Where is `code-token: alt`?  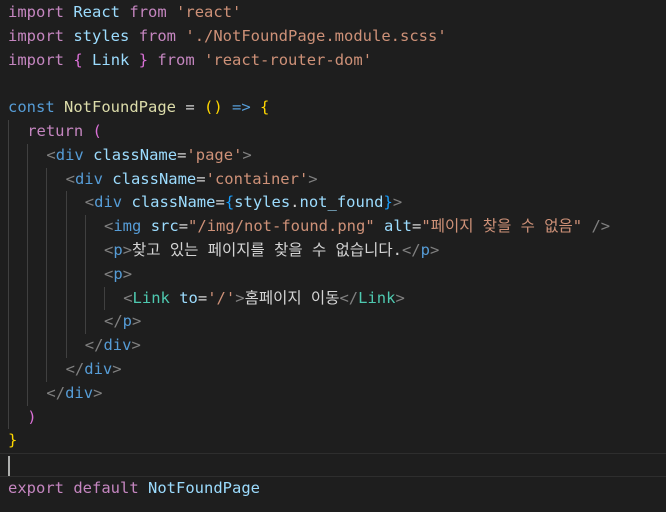 code-token: alt is located at coordinates (398, 226).